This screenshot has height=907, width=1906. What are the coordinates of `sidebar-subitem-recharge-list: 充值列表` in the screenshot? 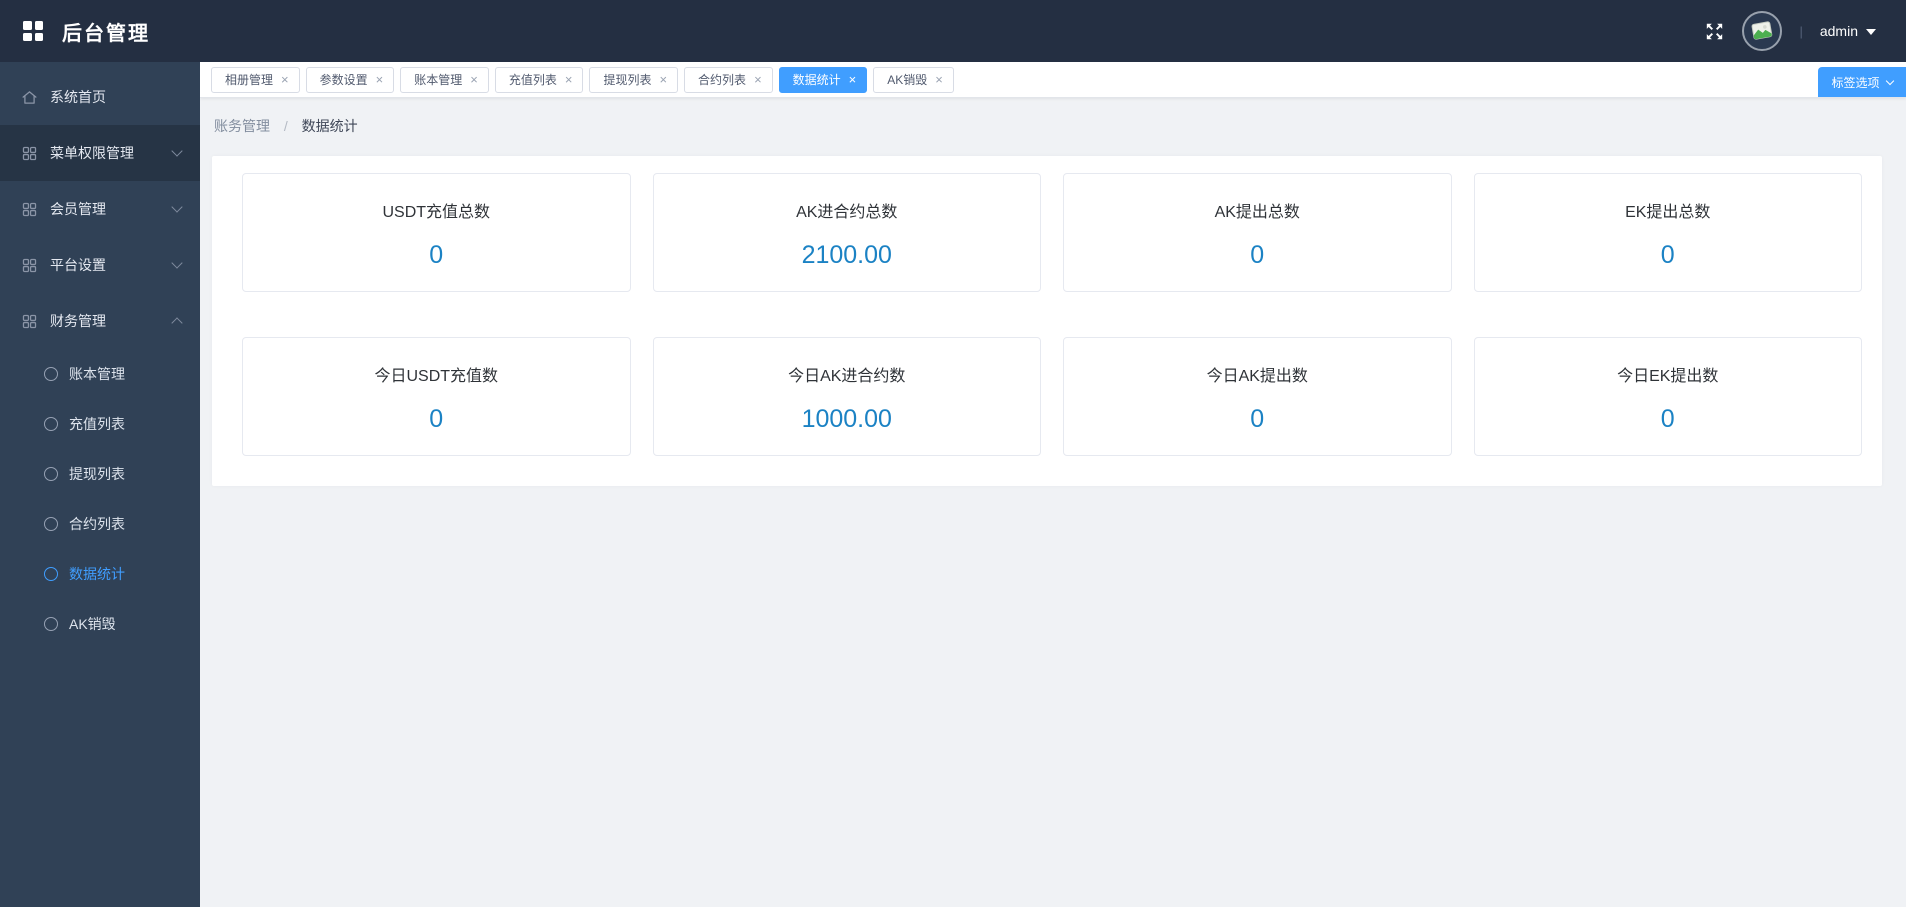 It's located at (100, 424).